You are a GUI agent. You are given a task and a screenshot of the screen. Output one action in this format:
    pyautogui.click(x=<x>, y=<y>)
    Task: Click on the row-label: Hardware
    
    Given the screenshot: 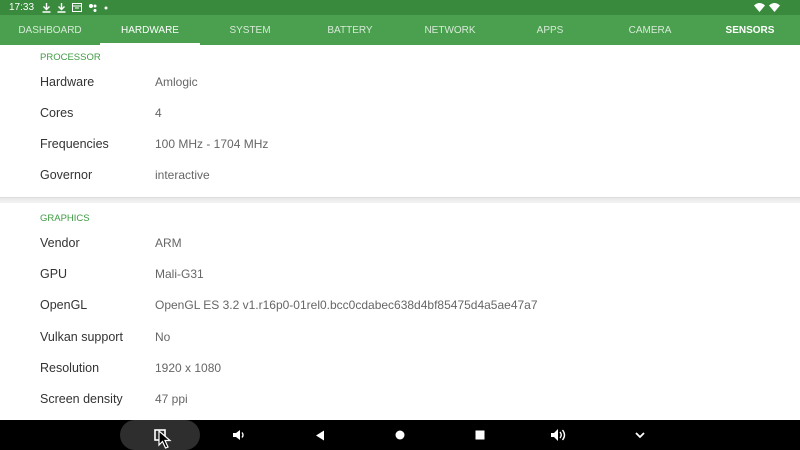 What is the action you would take?
    pyautogui.click(x=67, y=82)
    